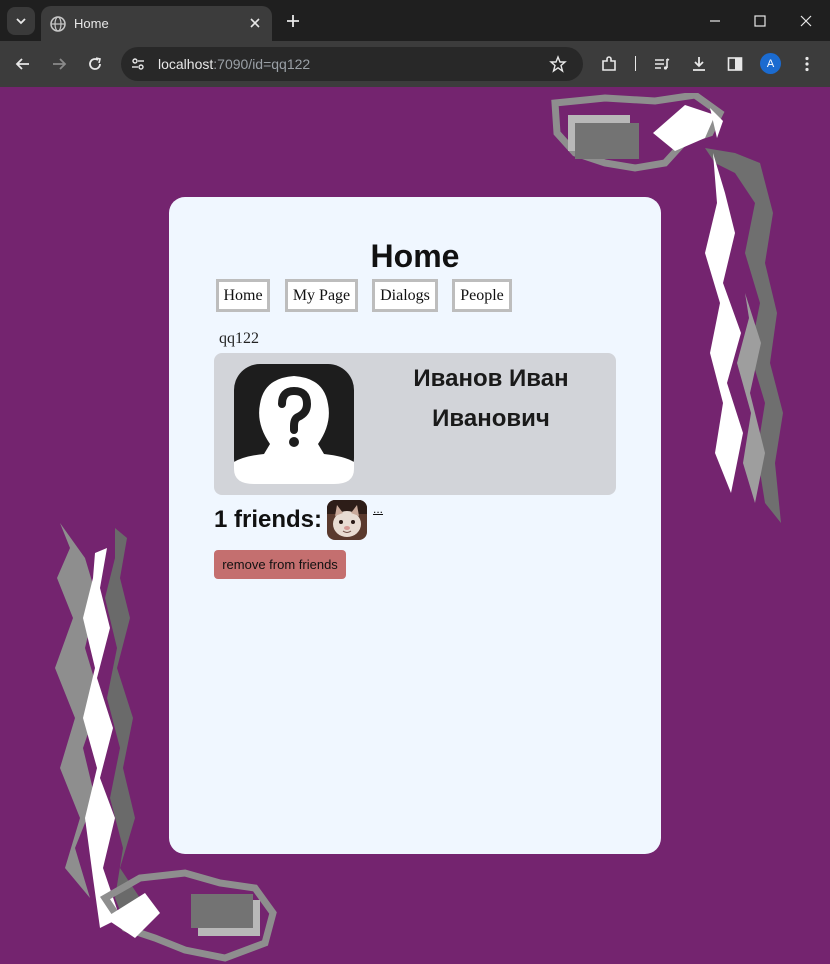  I want to click on minimize-icon, so click(715, 21).